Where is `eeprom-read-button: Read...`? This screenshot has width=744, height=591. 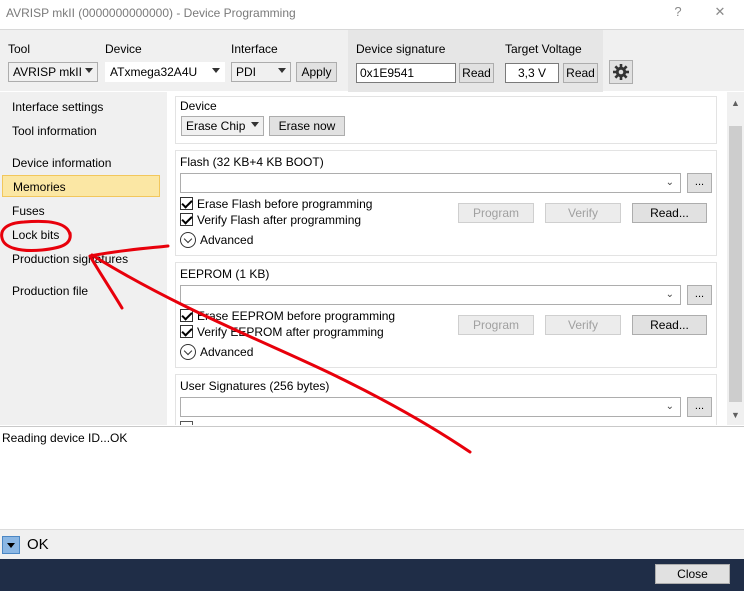 eeprom-read-button: Read... is located at coordinates (669, 325).